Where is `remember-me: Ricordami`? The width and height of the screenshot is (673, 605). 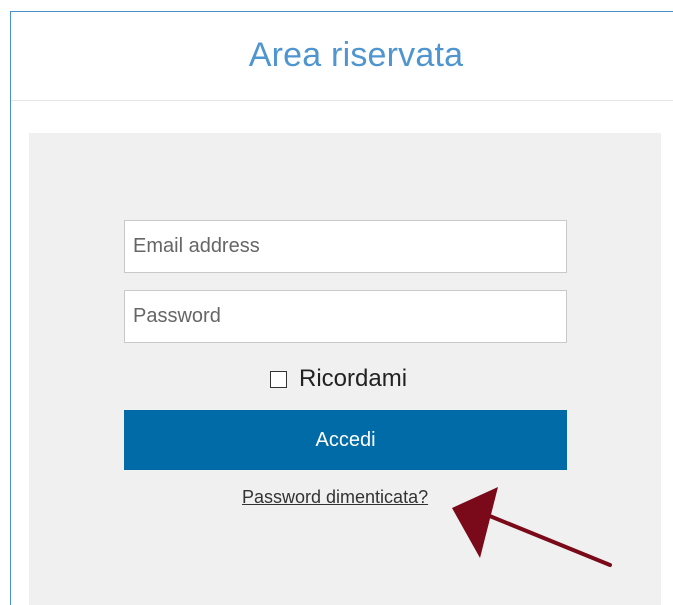 remember-me: Ricordami is located at coordinates (338, 379).